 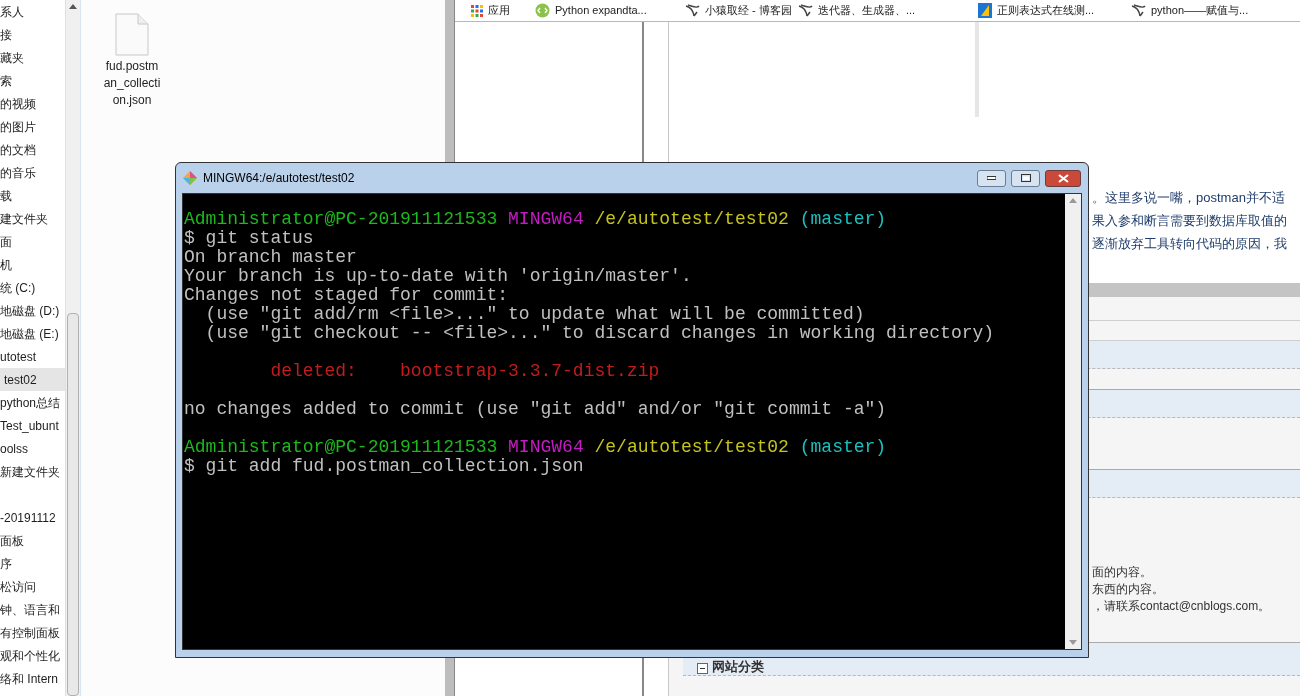 I want to click on terminal-text: Your branch is up-to-date with 'origin/master'., so click(x=438, y=276).